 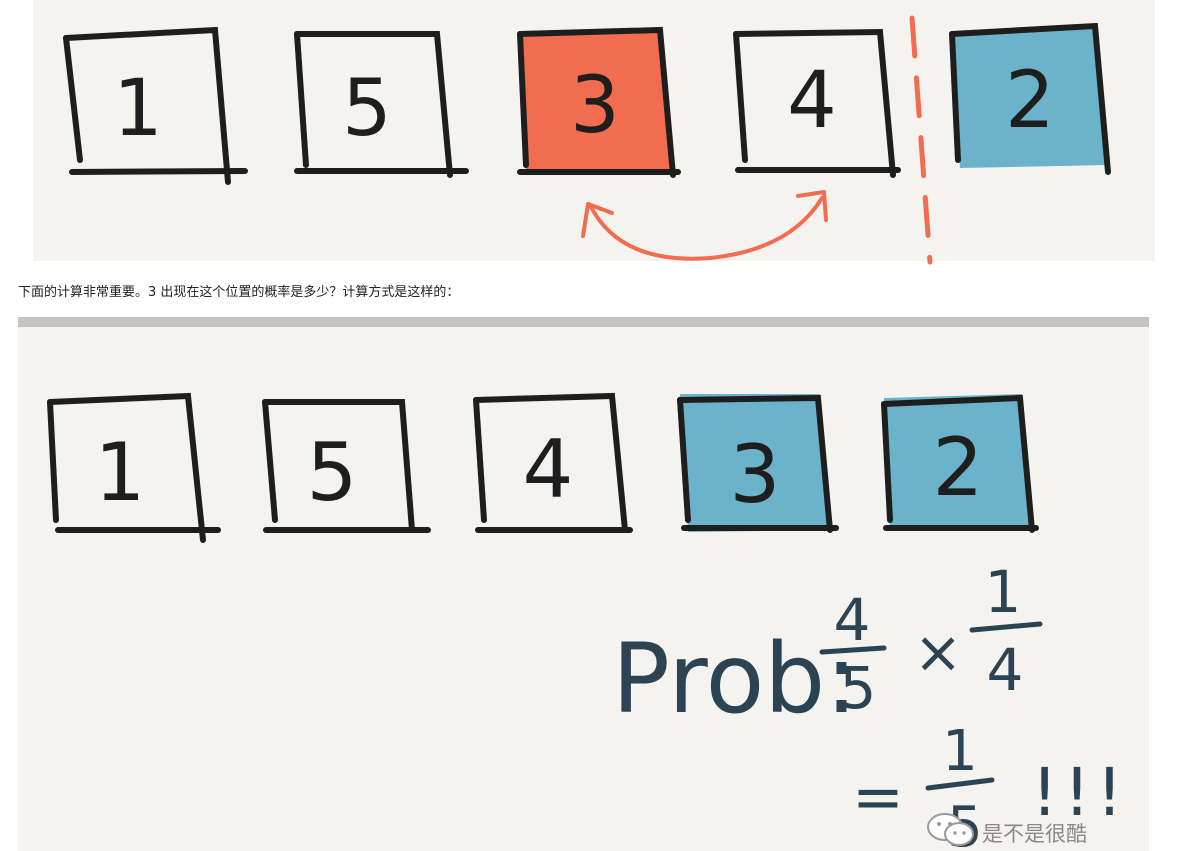 I want to click on top-box-2: 5, so click(x=381, y=104).